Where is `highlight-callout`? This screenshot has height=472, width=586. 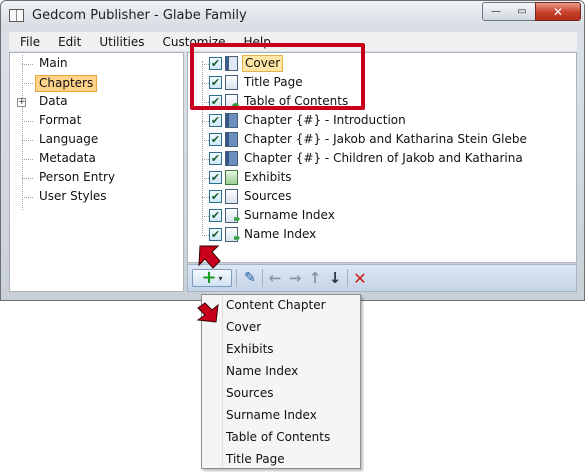 highlight-callout is located at coordinates (277, 76).